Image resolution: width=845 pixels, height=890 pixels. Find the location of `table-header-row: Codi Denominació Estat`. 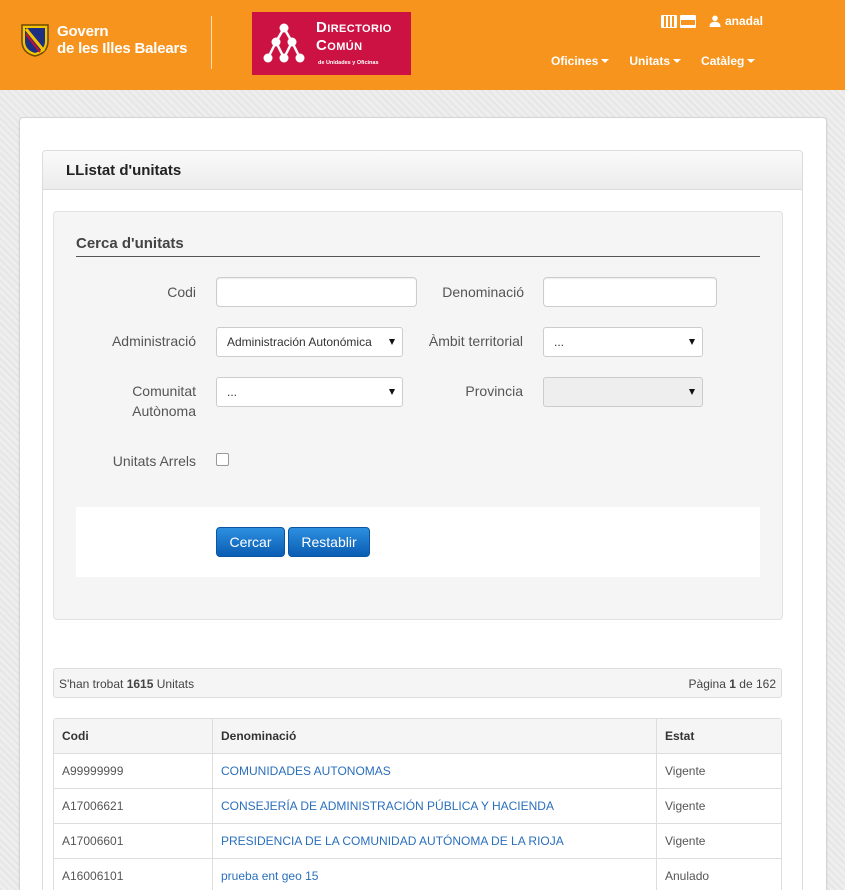

table-header-row: Codi Denominació Estat is located at coordinates (417, 736).